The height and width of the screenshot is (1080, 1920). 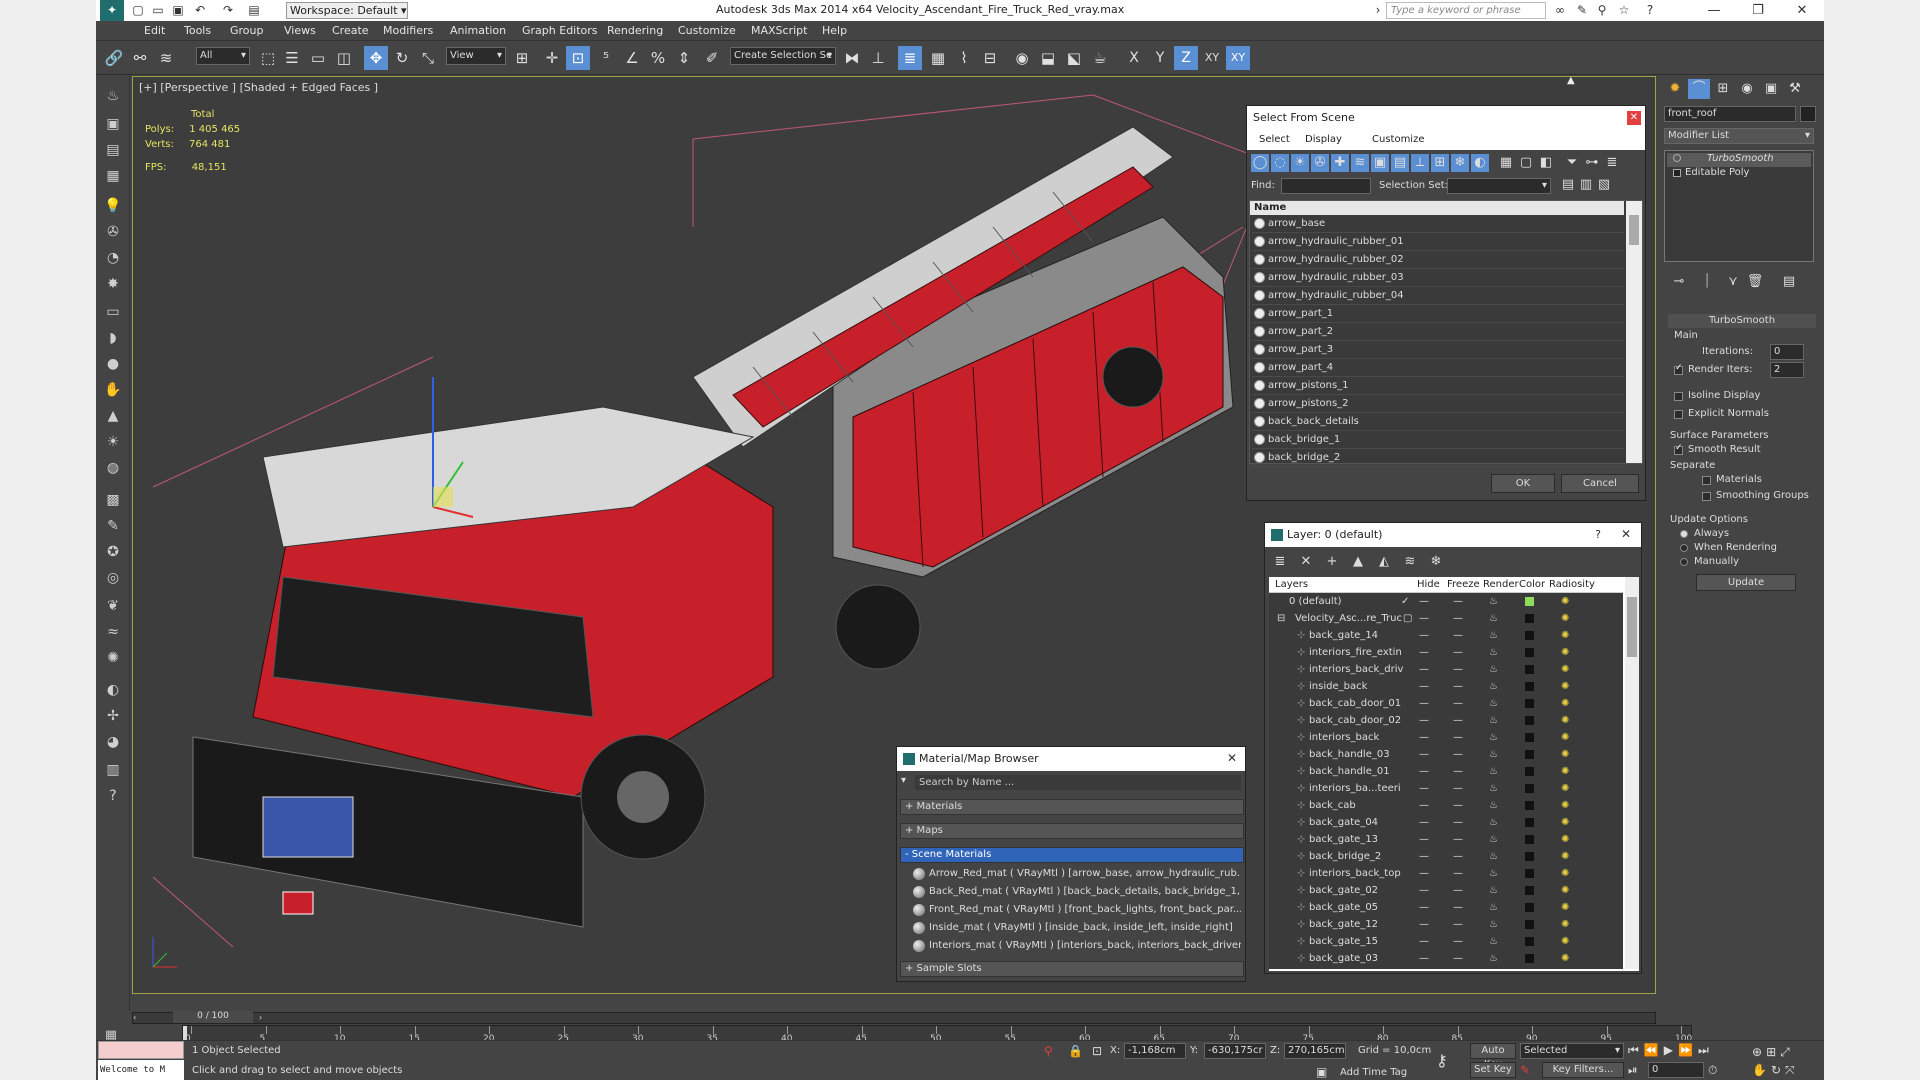 What do you see at coordinates (1438, 296) in the screenshot?
I see `scene-object-row: arrow_hydraulic_rubber_04` at bounding box center [1438, 296].